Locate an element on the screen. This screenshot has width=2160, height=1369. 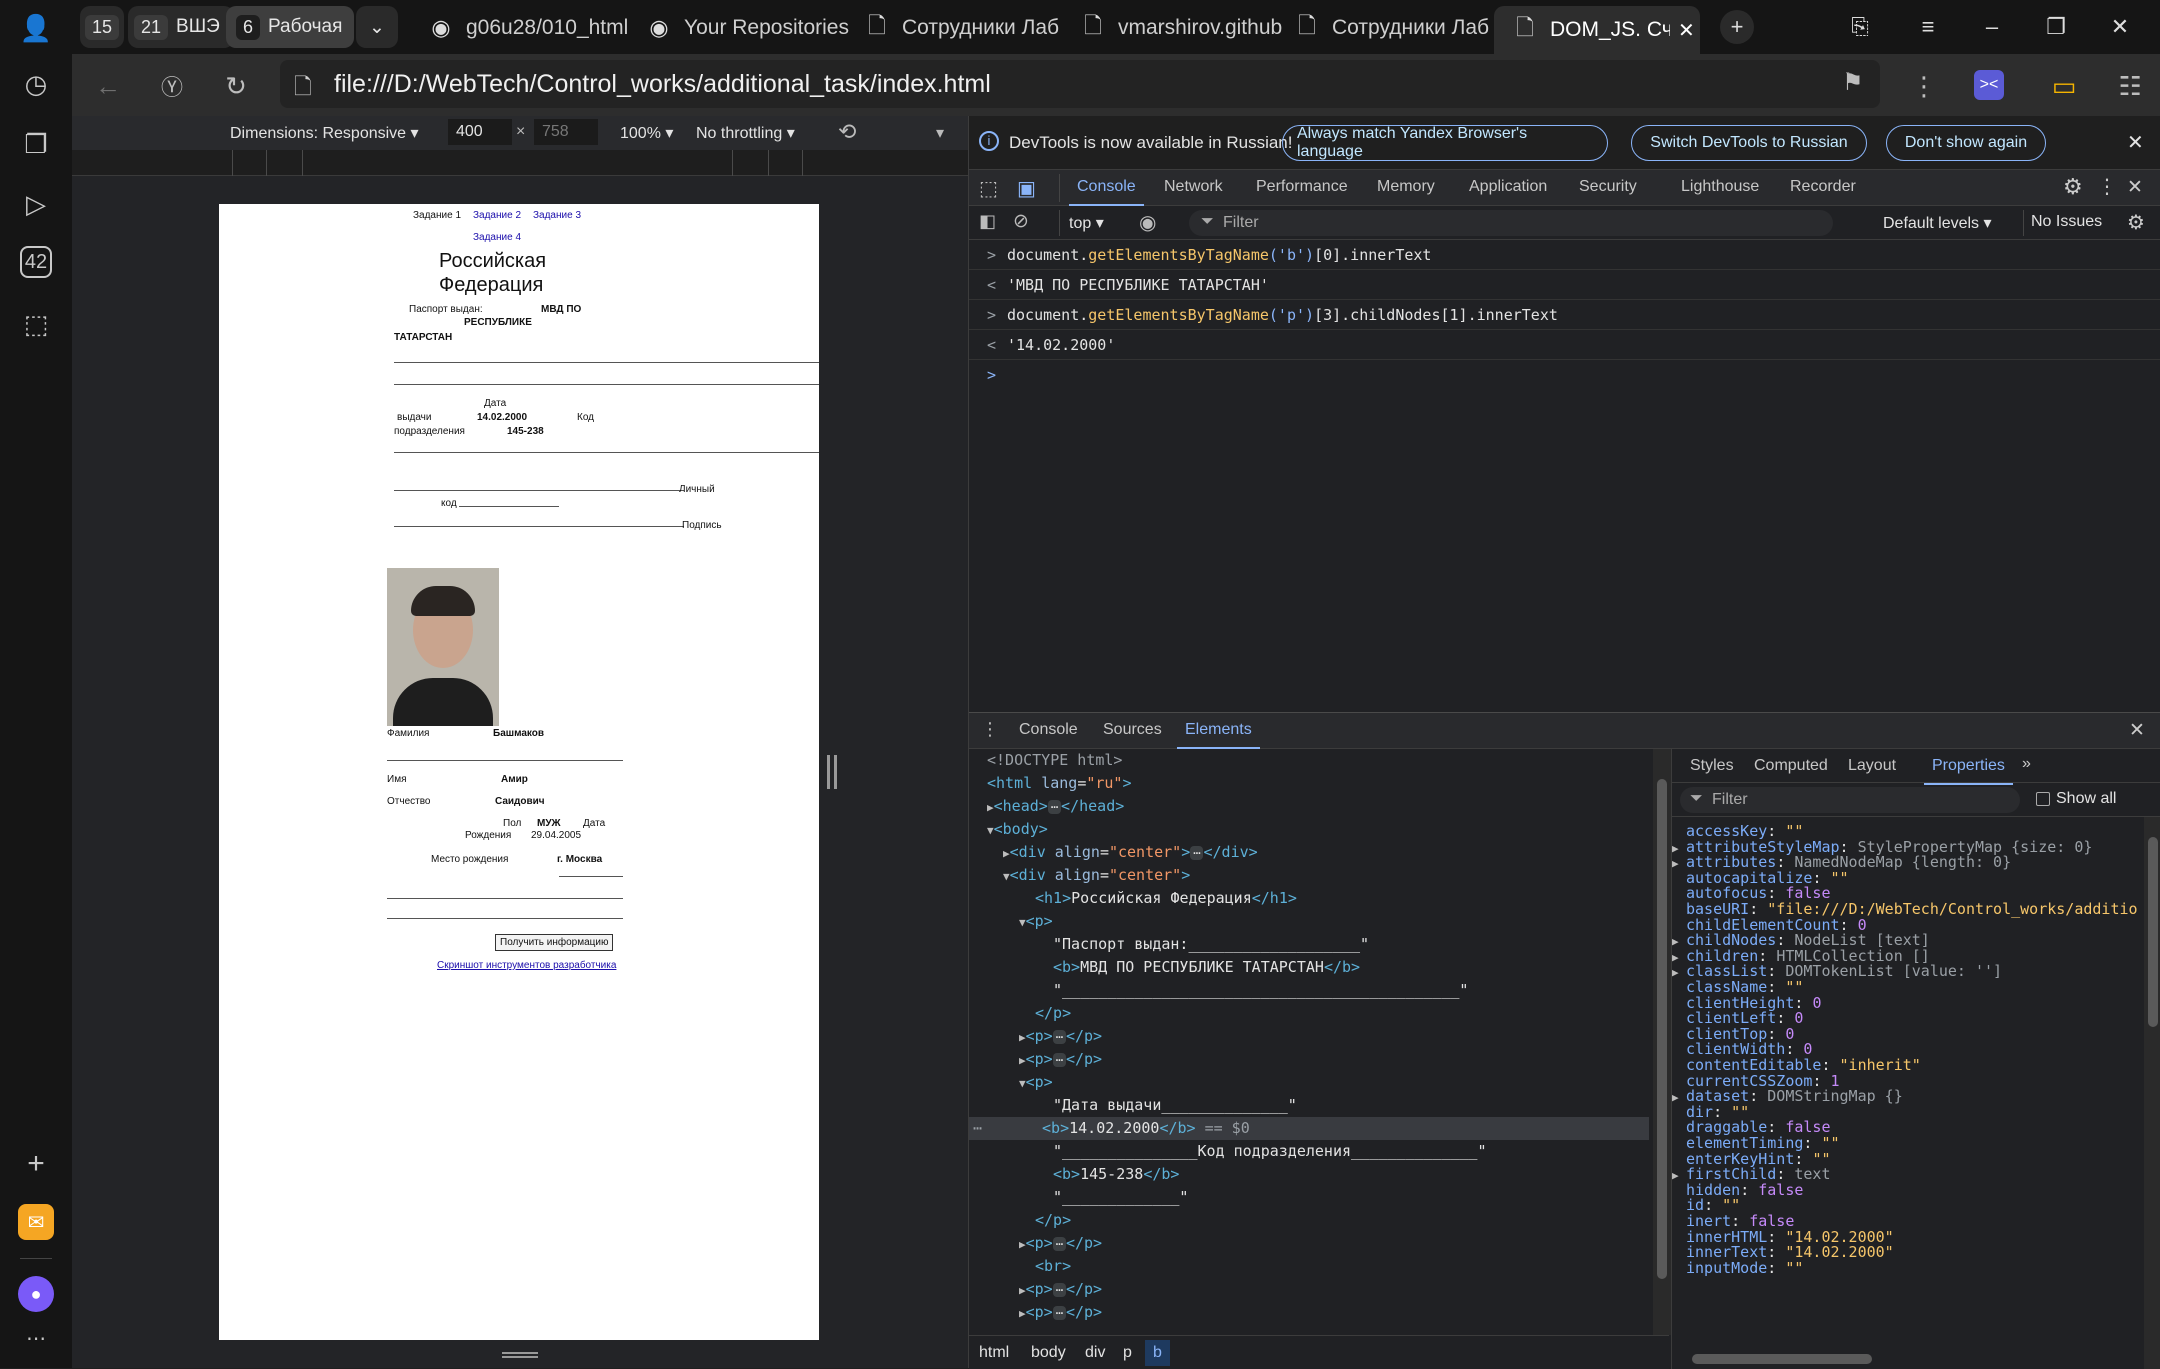
div-node-open: ▼<div align="center"> is located at coordinates (1096, 875).